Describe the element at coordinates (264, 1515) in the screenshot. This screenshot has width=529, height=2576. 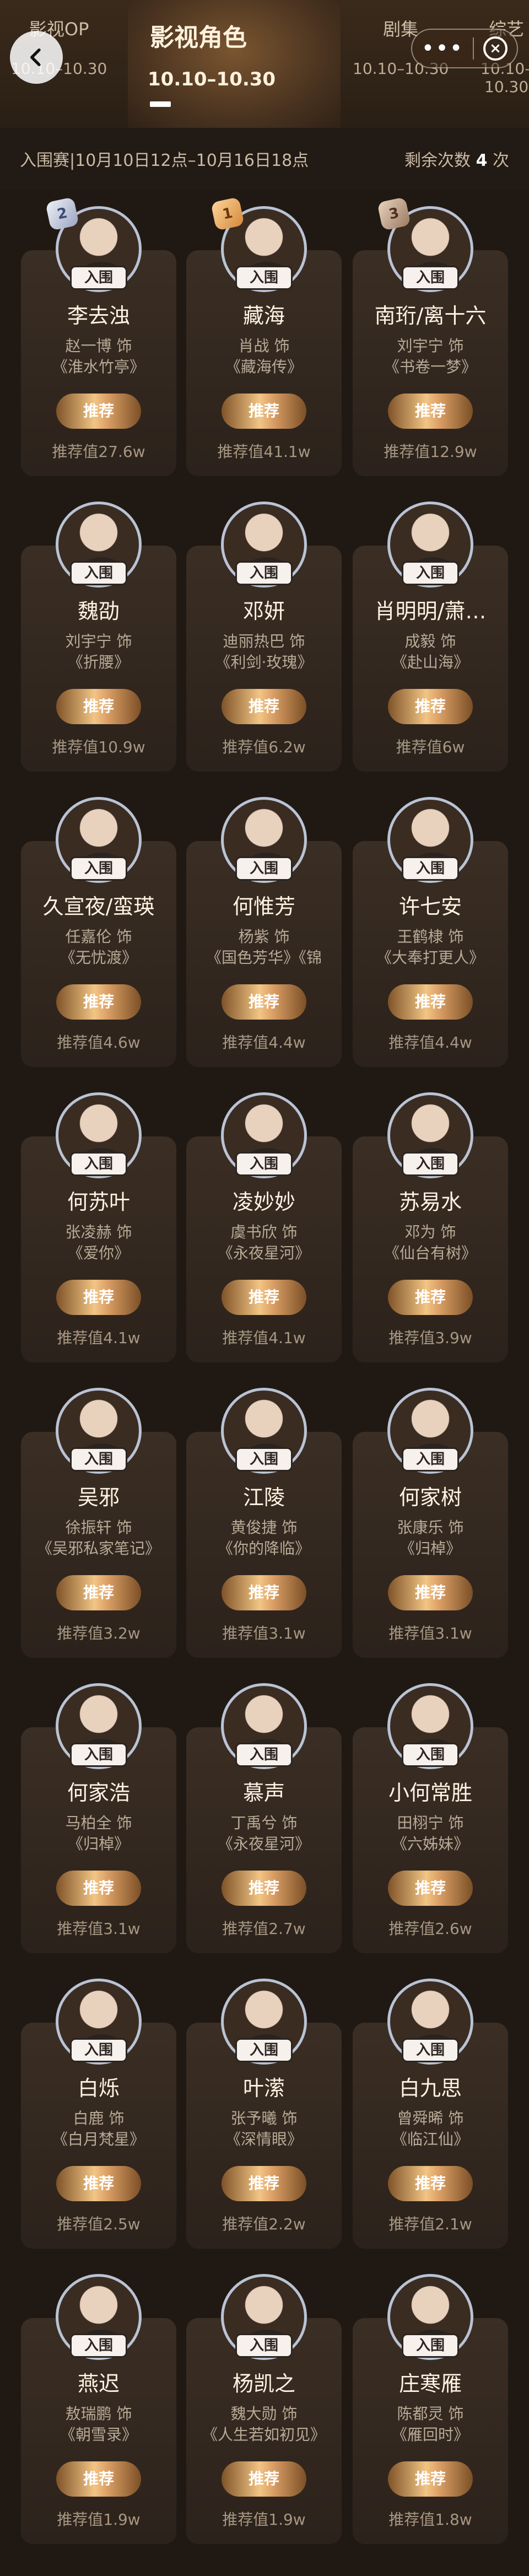
I see `character-card: 入围 江陵 黄俊捷 饰 《你的降临》 推荐 推荐值3.1w` at that location.